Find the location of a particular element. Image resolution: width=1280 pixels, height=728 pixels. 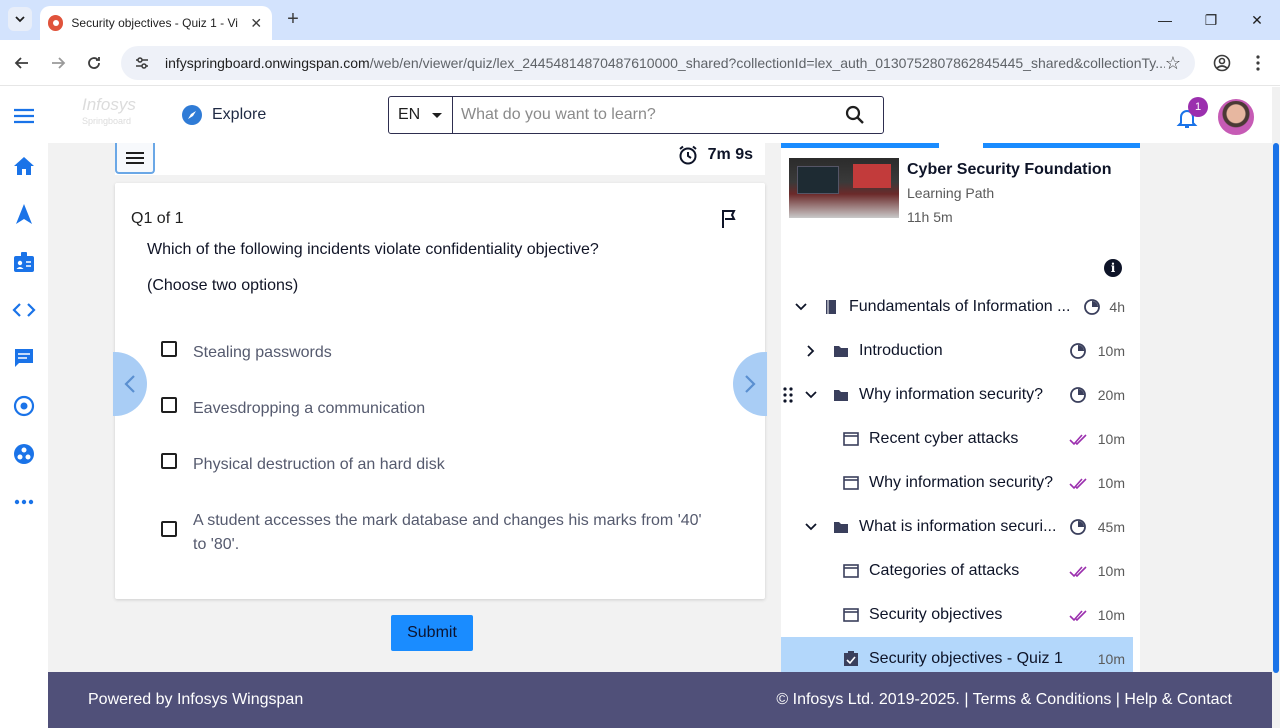

language-value: EN is located at coordinates (409, 114).